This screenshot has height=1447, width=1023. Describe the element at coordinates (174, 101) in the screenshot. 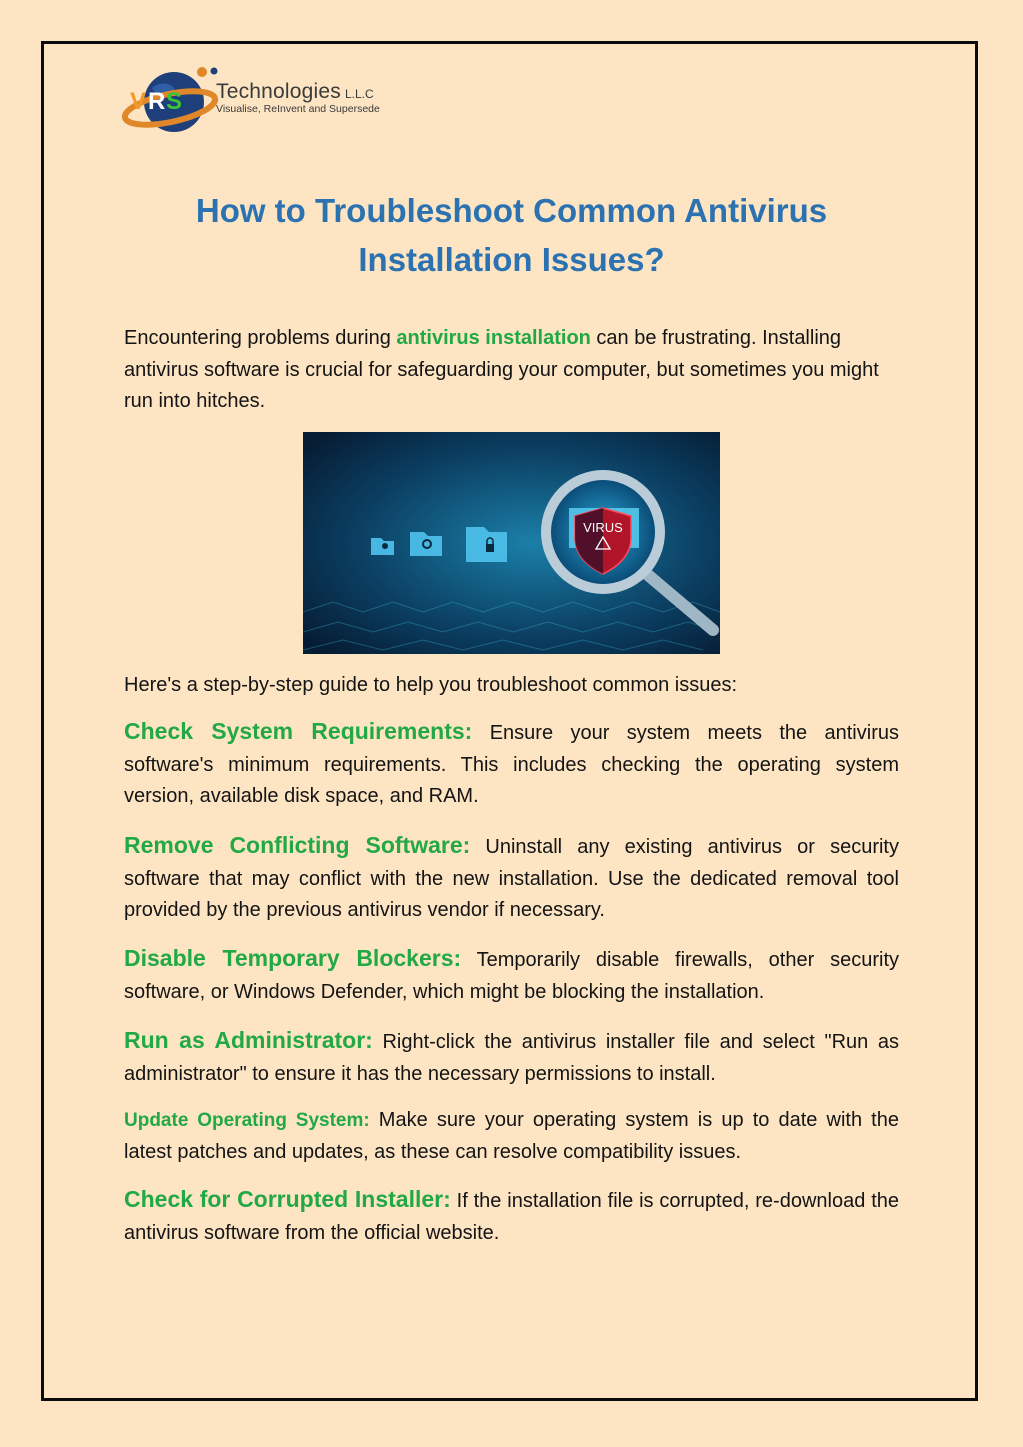

I see `svg-text: S` at that location.